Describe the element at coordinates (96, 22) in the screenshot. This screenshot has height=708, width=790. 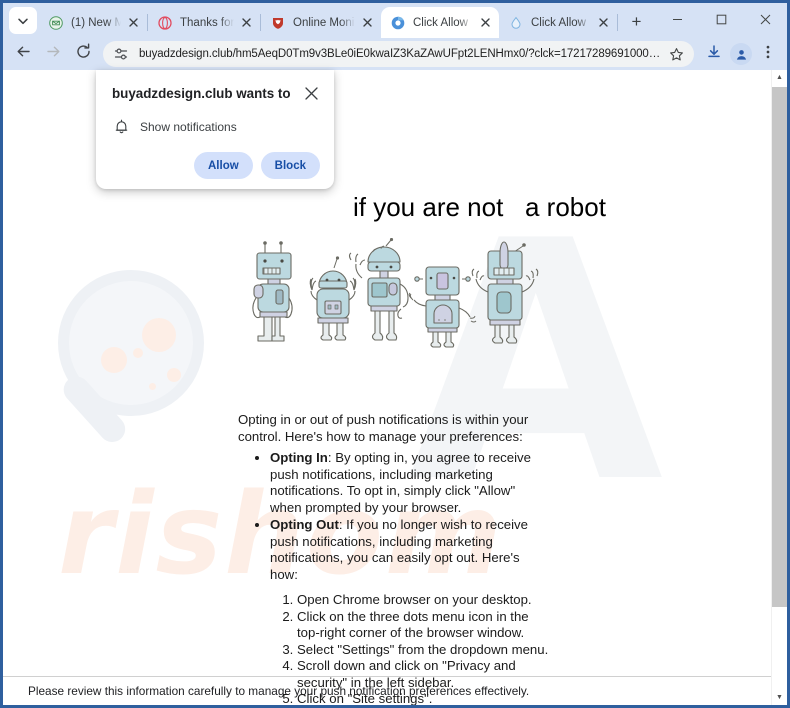
I see `tab-title: (1) New Message` at that location.